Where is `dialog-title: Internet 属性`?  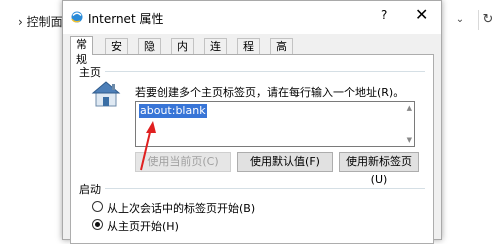
dialog-title: Internet 属性 is located at coordinates (126, 19).